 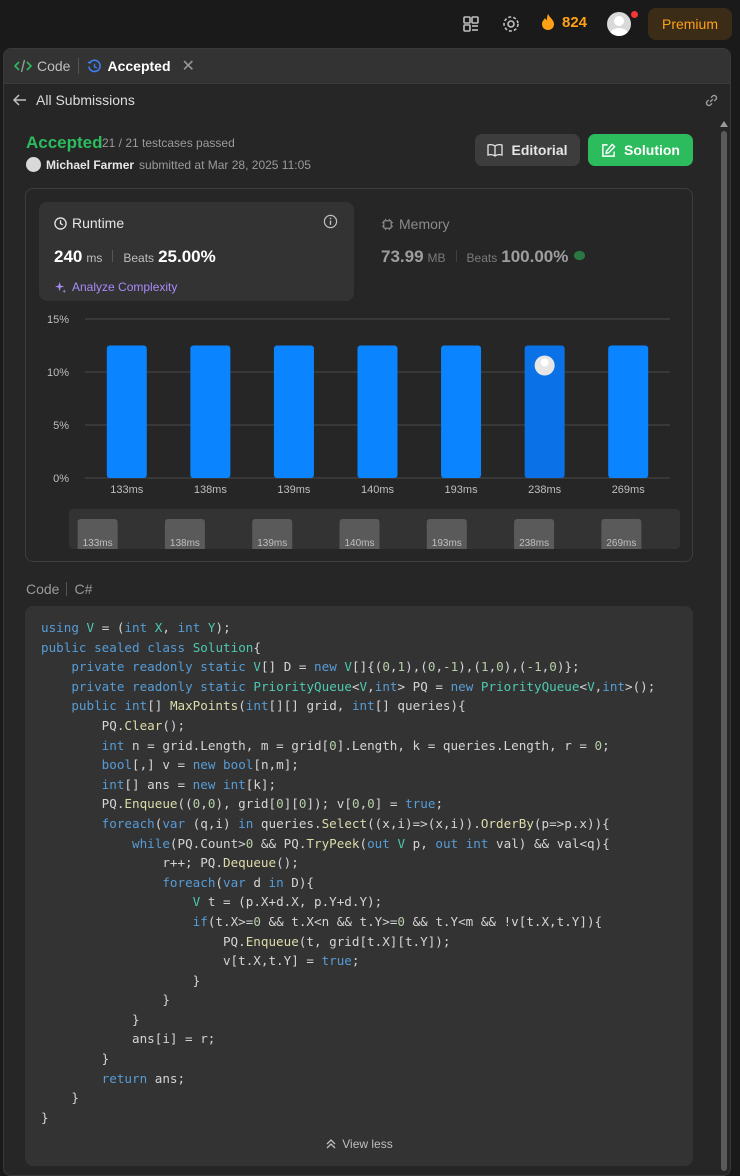 What do you see at coordinates (367, 1144) in the screenshot?
I see `view-less-label: View less` at bounding box center [367, 1144].